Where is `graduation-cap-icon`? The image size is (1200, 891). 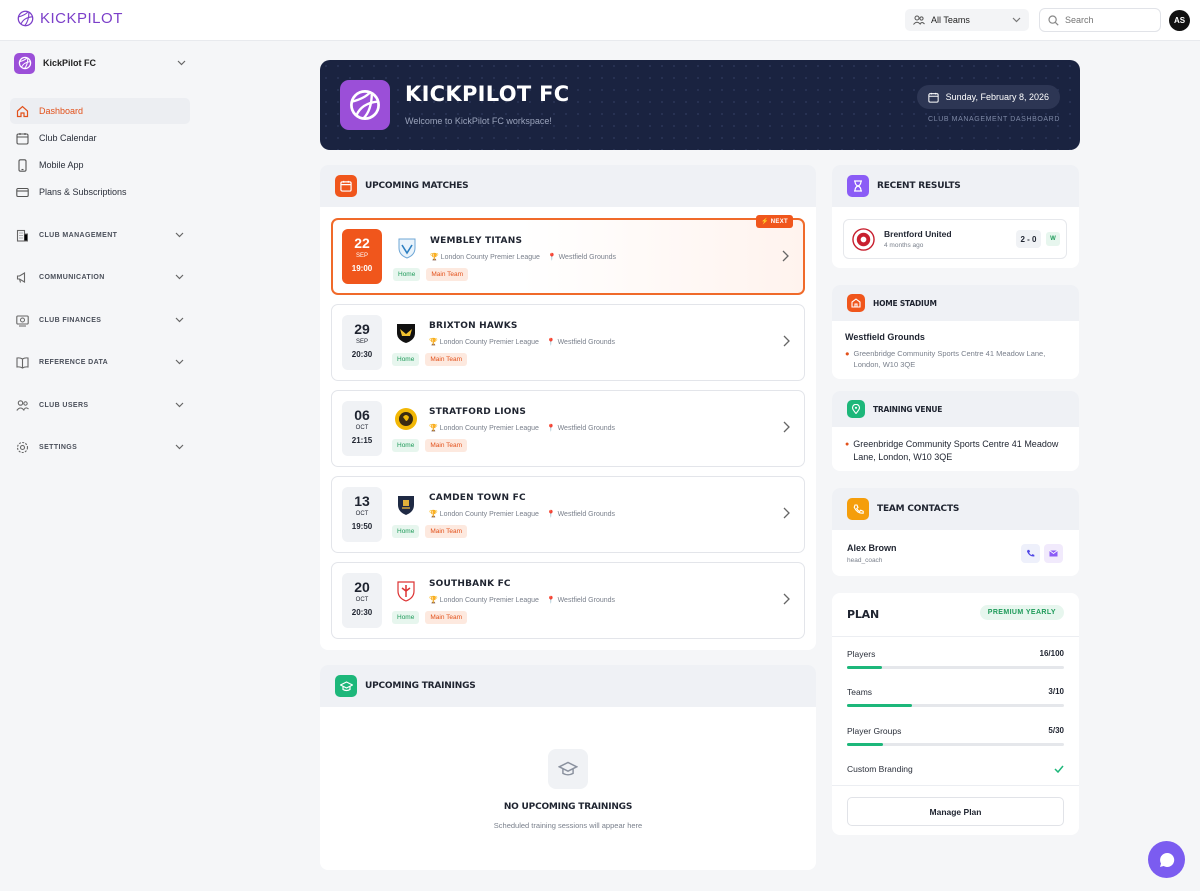 graduation-cap-icon is located at coordinates (568, 768).